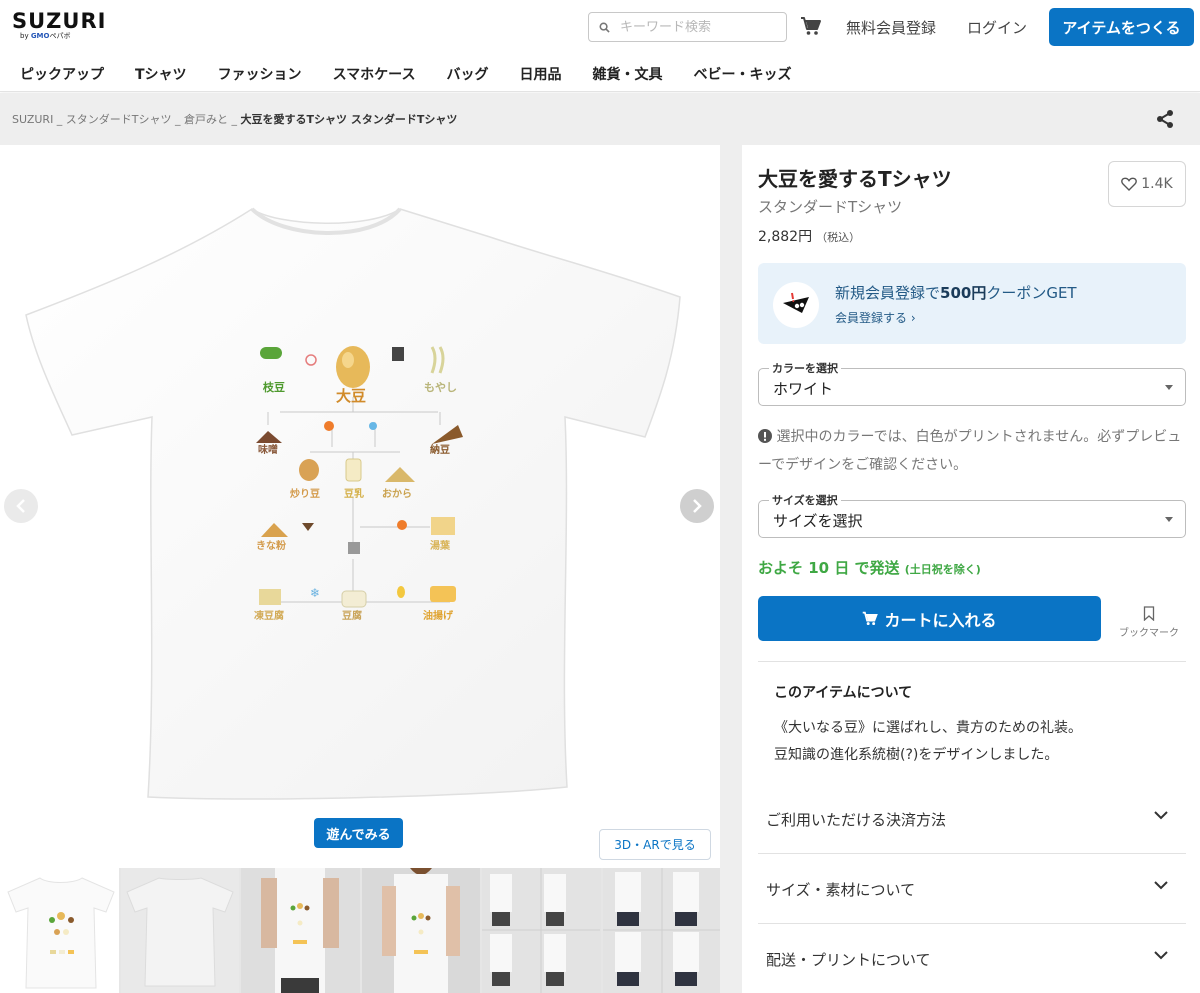 This screenshot has width=1200, height=993. Describe the element at coordinates (300, 930) in the screenshot. I see `thumbnail-model-male` at that location.